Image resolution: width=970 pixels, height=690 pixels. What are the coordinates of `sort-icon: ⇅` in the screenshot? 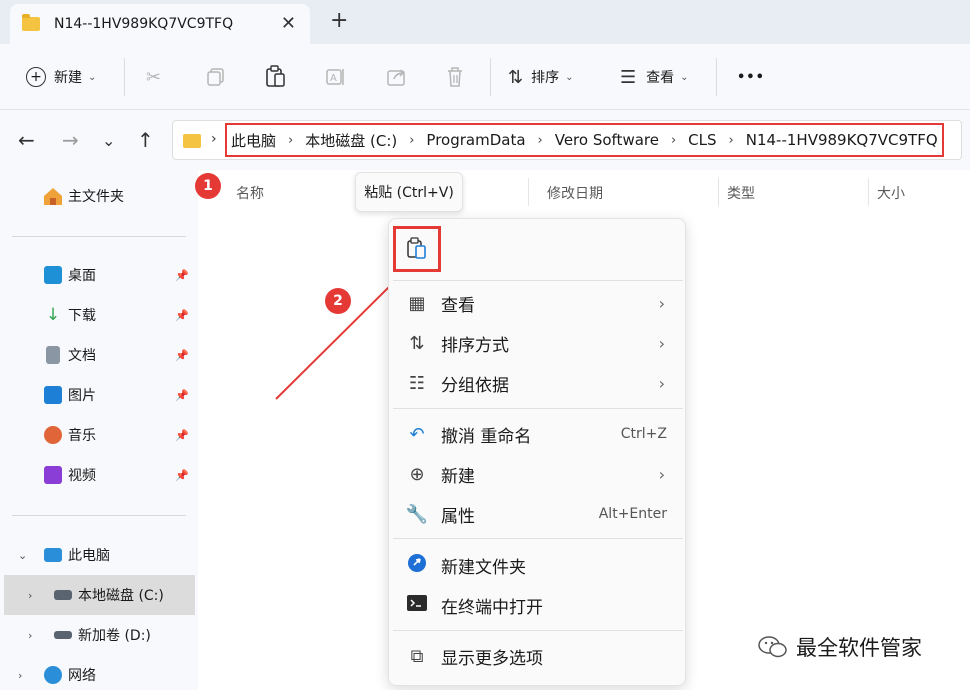 It's located at (417, 343).